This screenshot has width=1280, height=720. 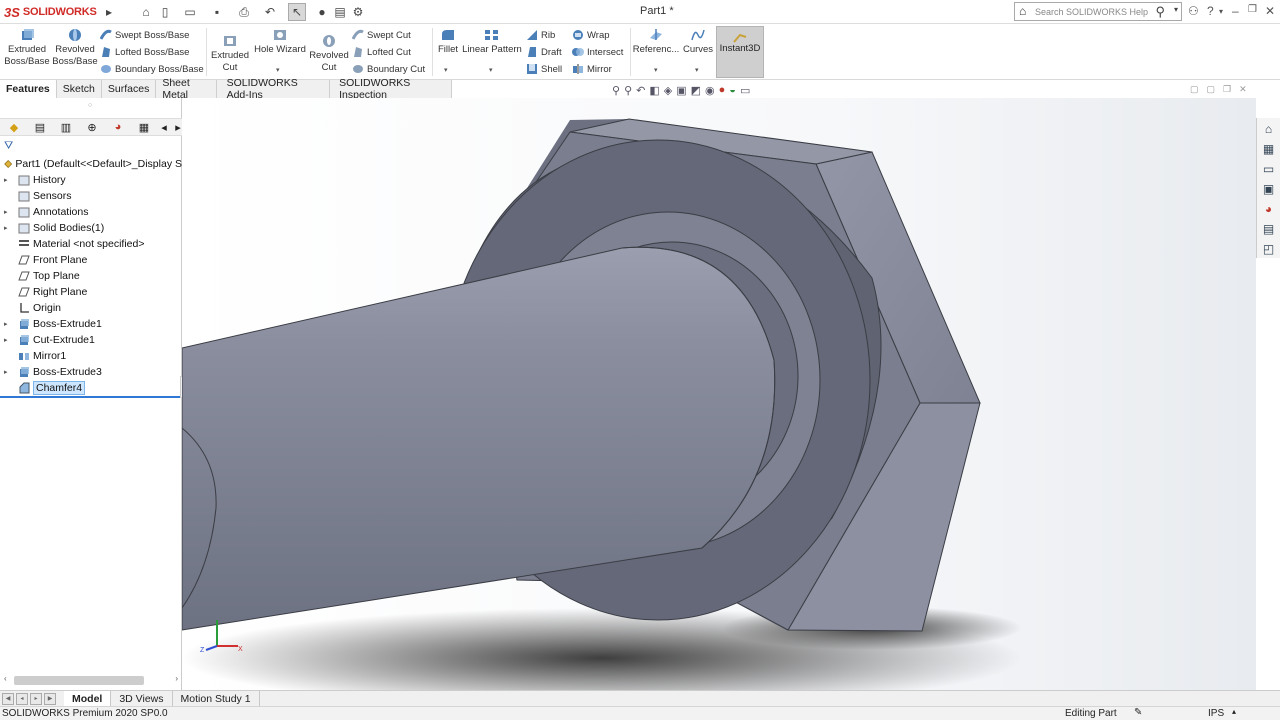 I want to click on help-icon: ?, so click(x=1210, y=11).